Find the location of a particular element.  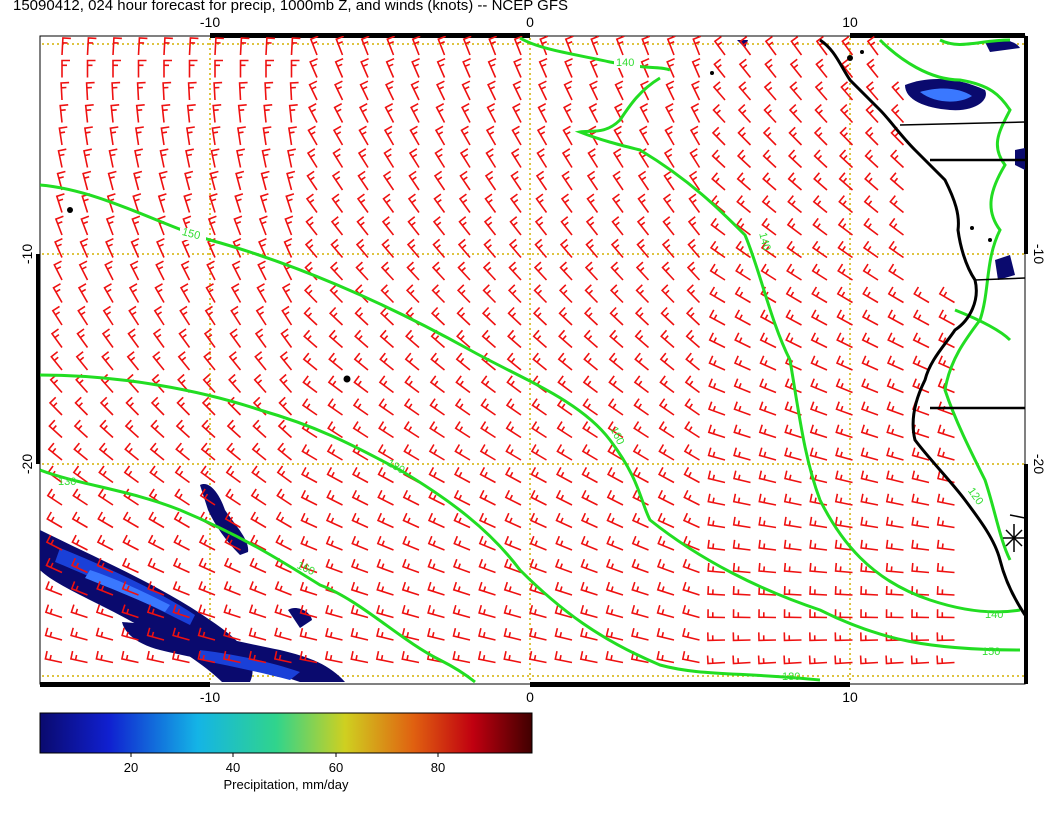

colorbar-tick: 40 is located at coordinates (233, 767).